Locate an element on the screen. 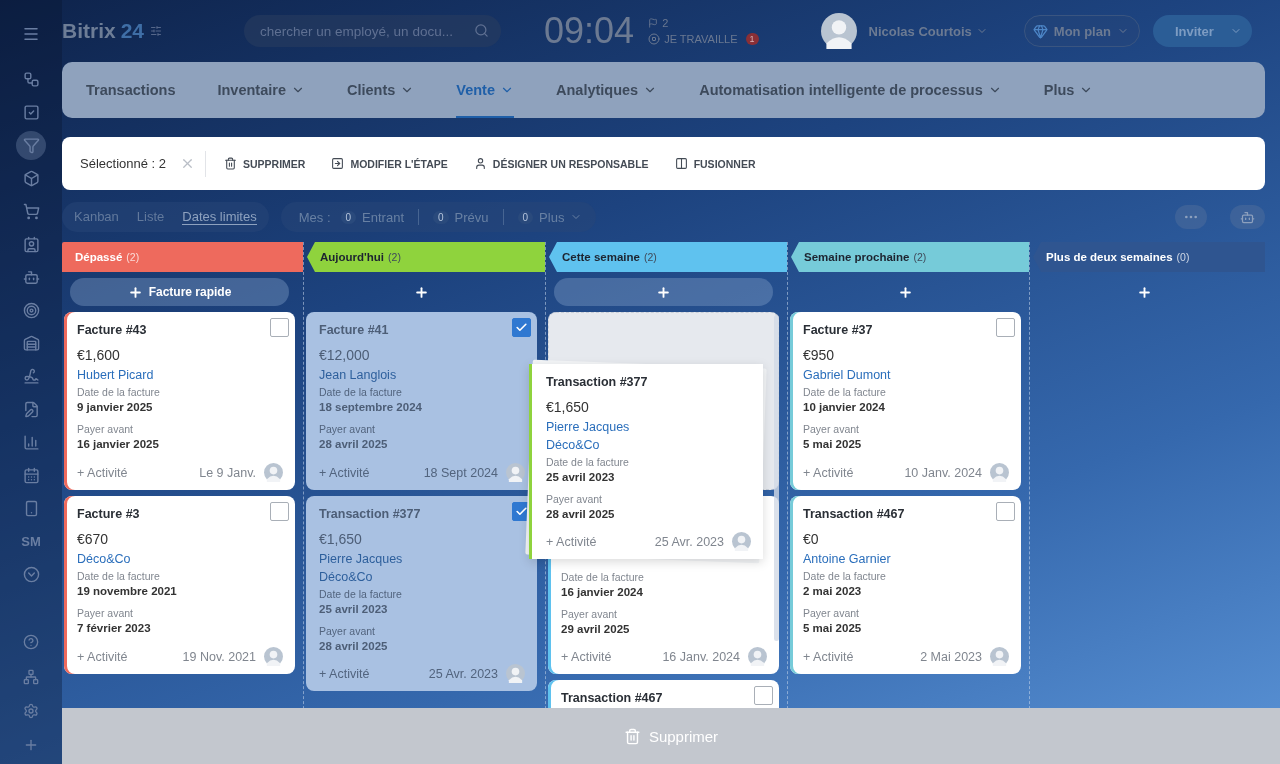  stop-icon is located at coordinates (654, 39).